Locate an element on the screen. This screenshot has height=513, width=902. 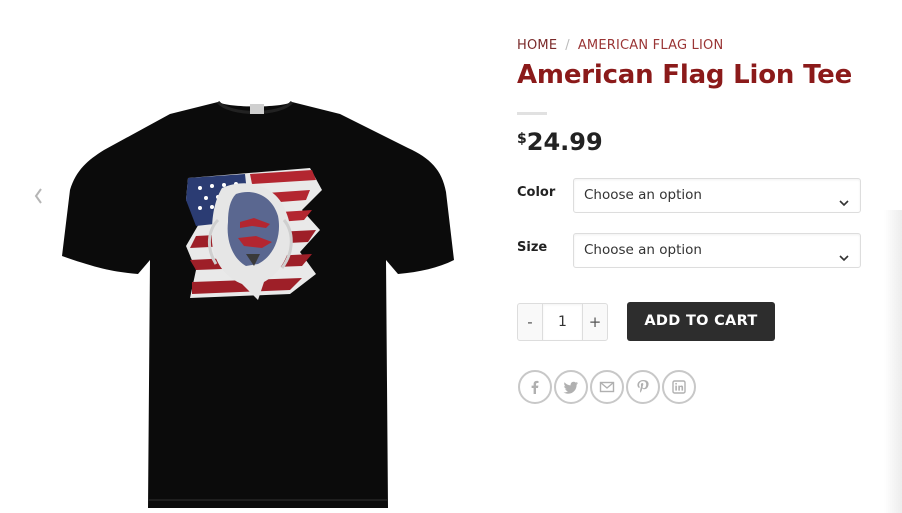
linkedin-icon is located at coordinates (679, 387).